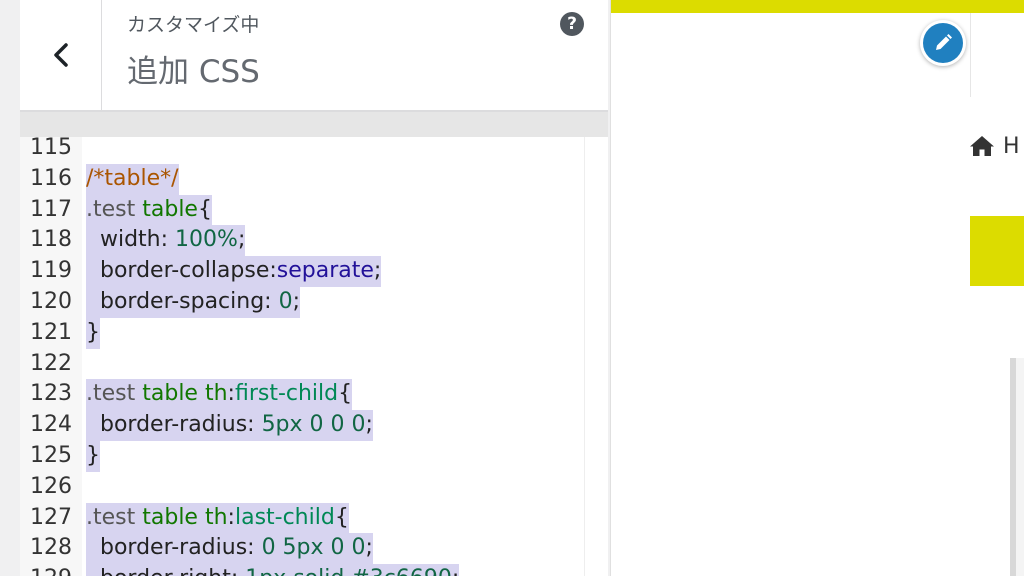  What do you see at coordinates (300, 150) in the screenshot?
I see `code-line: 115` at bounding box center [300, 150].